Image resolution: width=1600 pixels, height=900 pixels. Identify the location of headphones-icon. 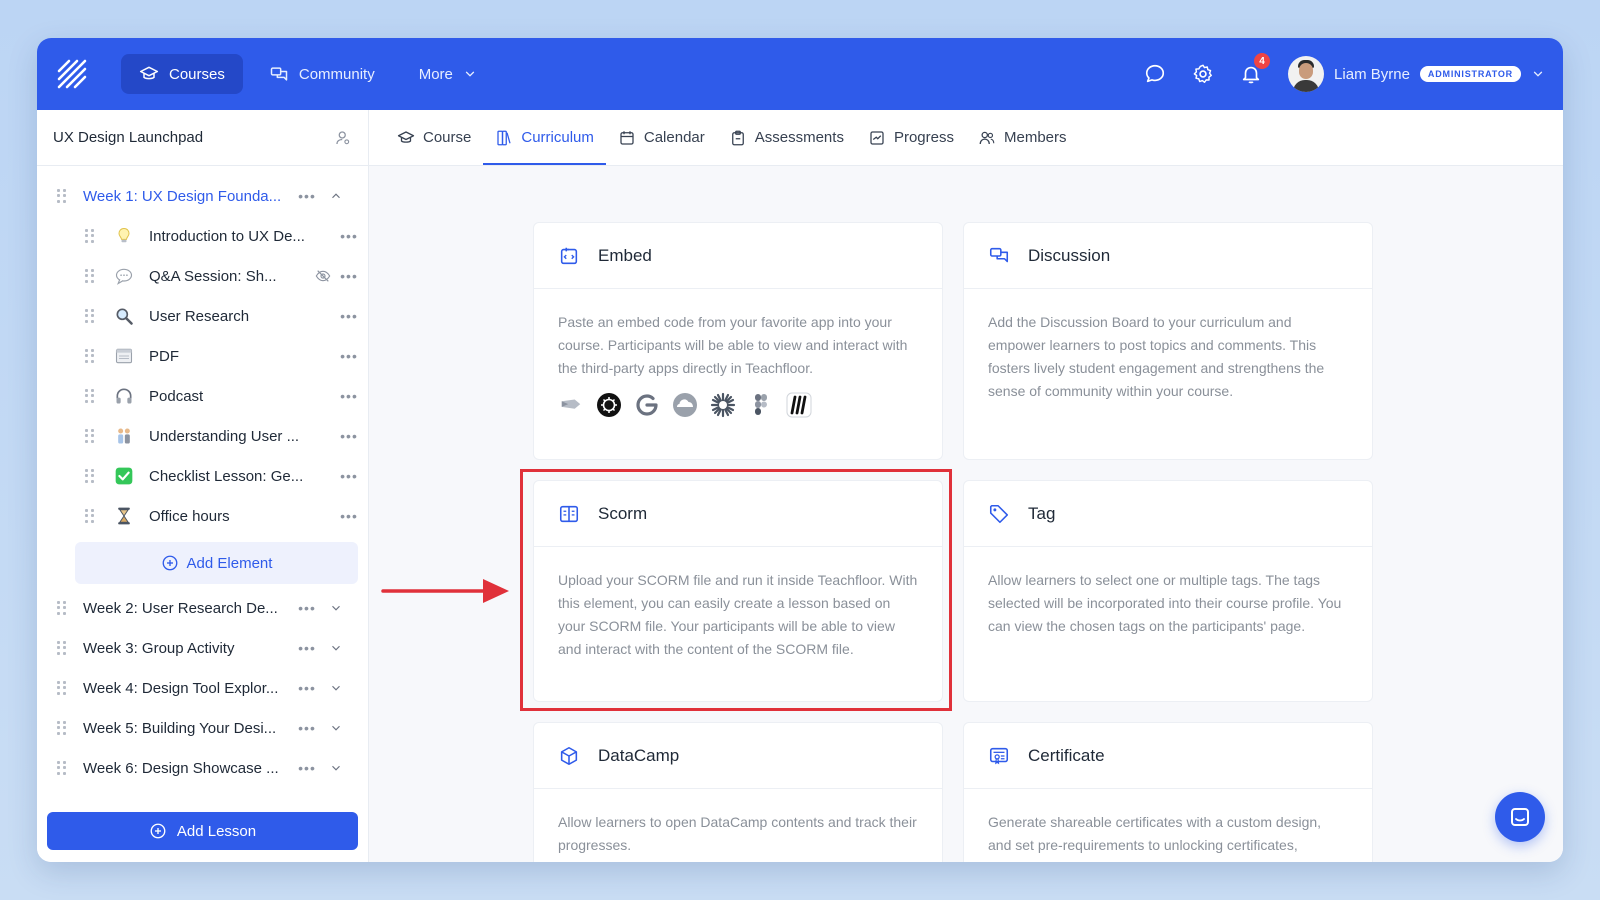
(124, 396).